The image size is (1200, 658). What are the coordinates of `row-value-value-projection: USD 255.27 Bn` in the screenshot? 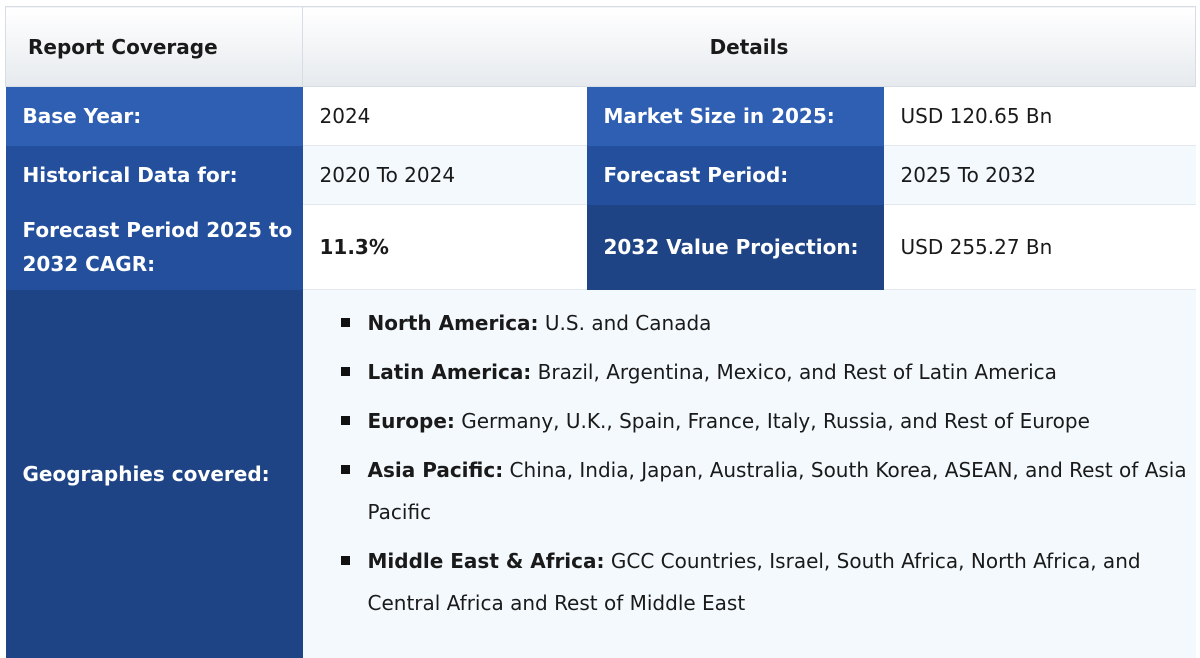 It's located at (1039, 247).